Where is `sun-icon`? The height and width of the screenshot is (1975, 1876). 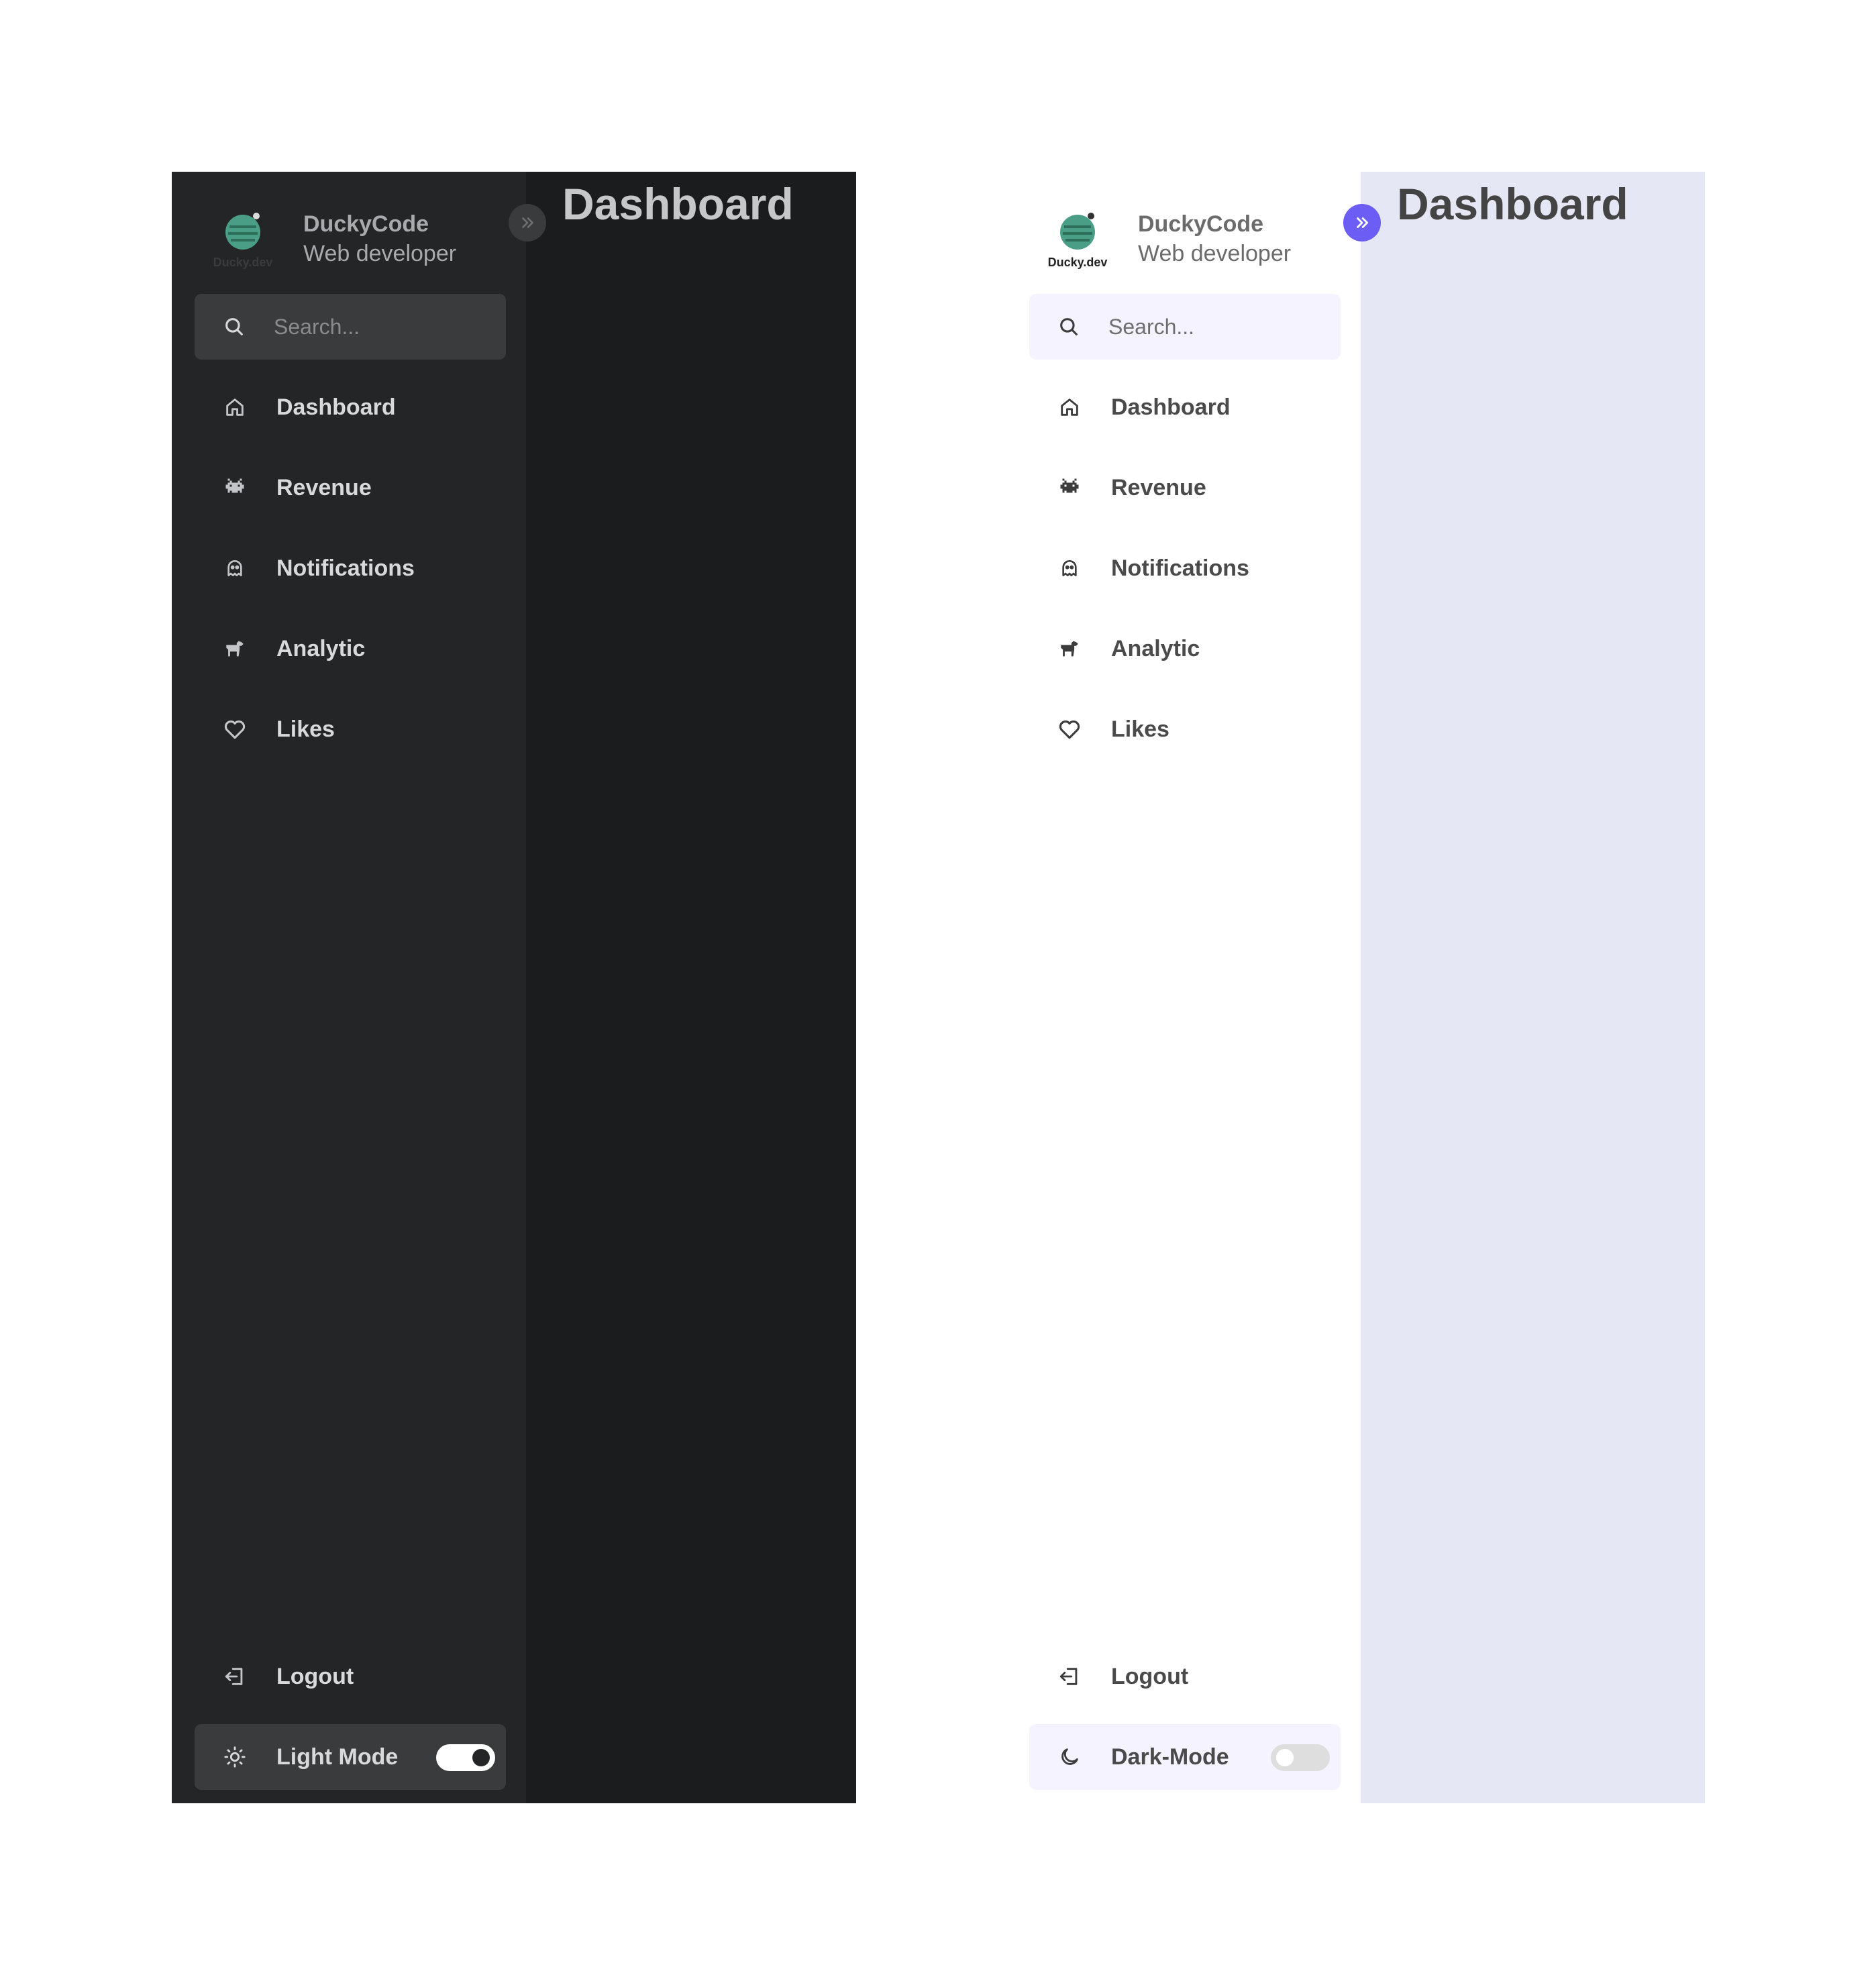 sun-icon is located at coordinates (235, 1757).